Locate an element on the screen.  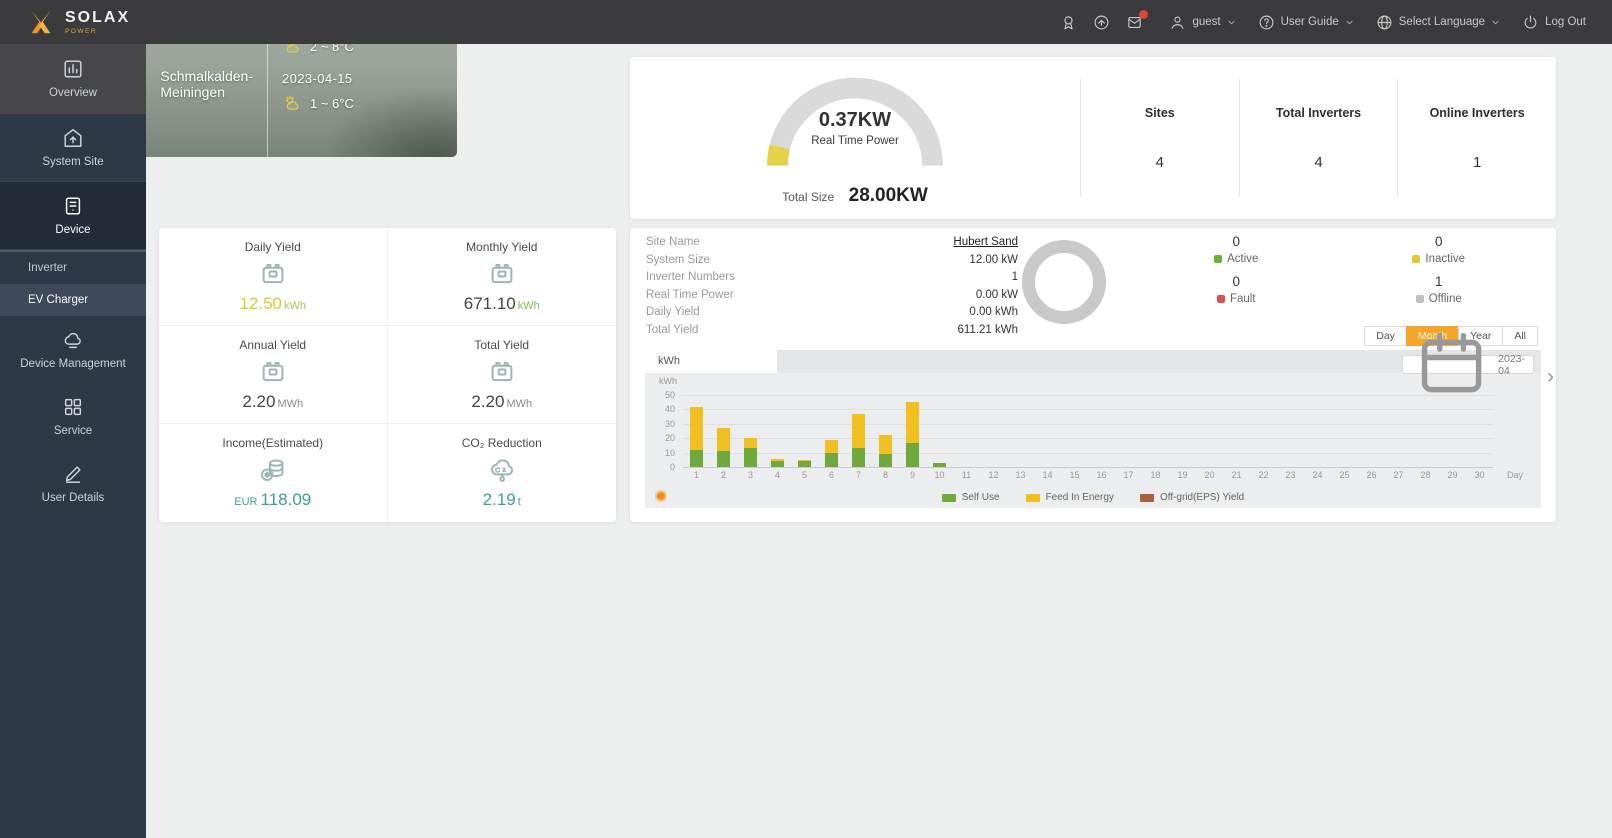
sidebar-item-system-site: System Site is located at coordinates (73, 147).